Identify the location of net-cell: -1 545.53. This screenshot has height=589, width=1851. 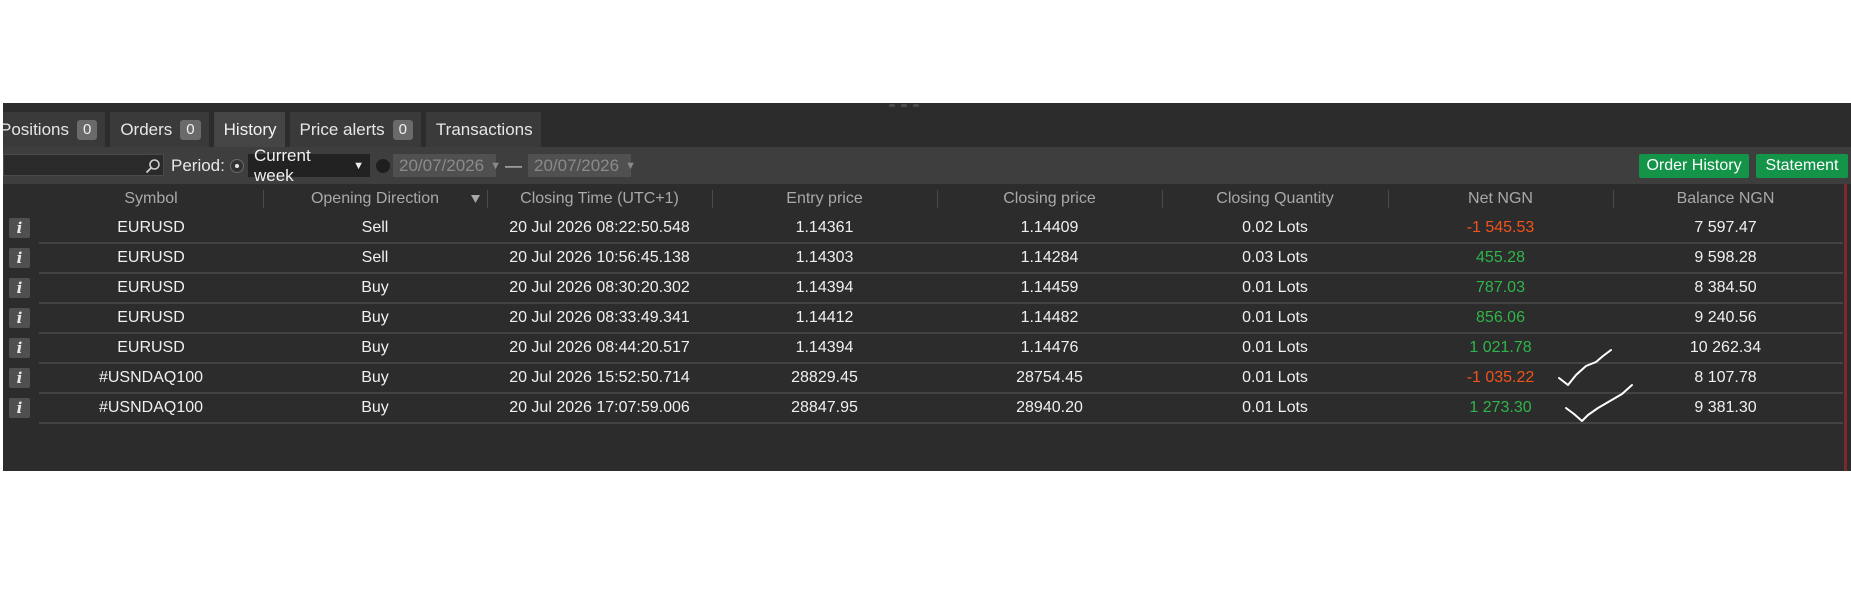
(1500, 227).